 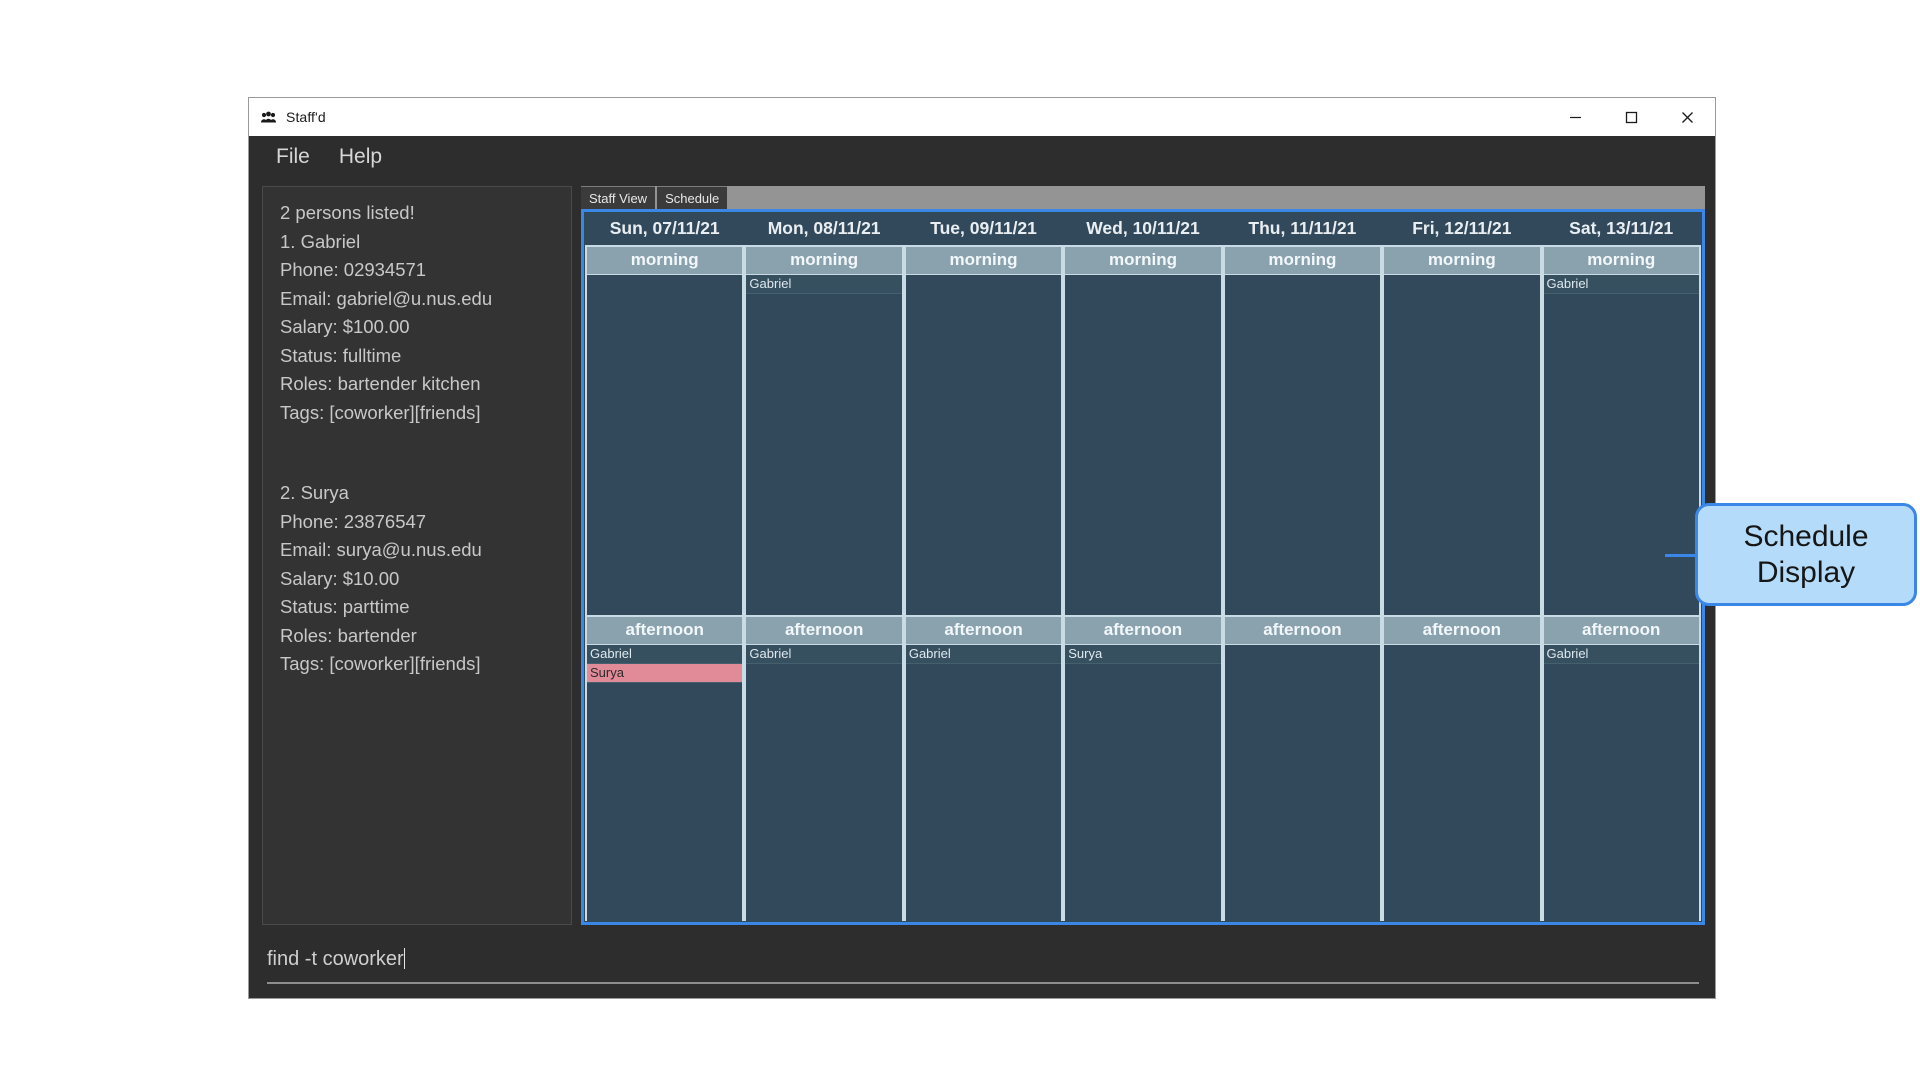 What do you see at coordinates (1302, 228) in the screenshot?
I see `day-header: Thu, 11/11/21` at bounding box center [1302, 228].